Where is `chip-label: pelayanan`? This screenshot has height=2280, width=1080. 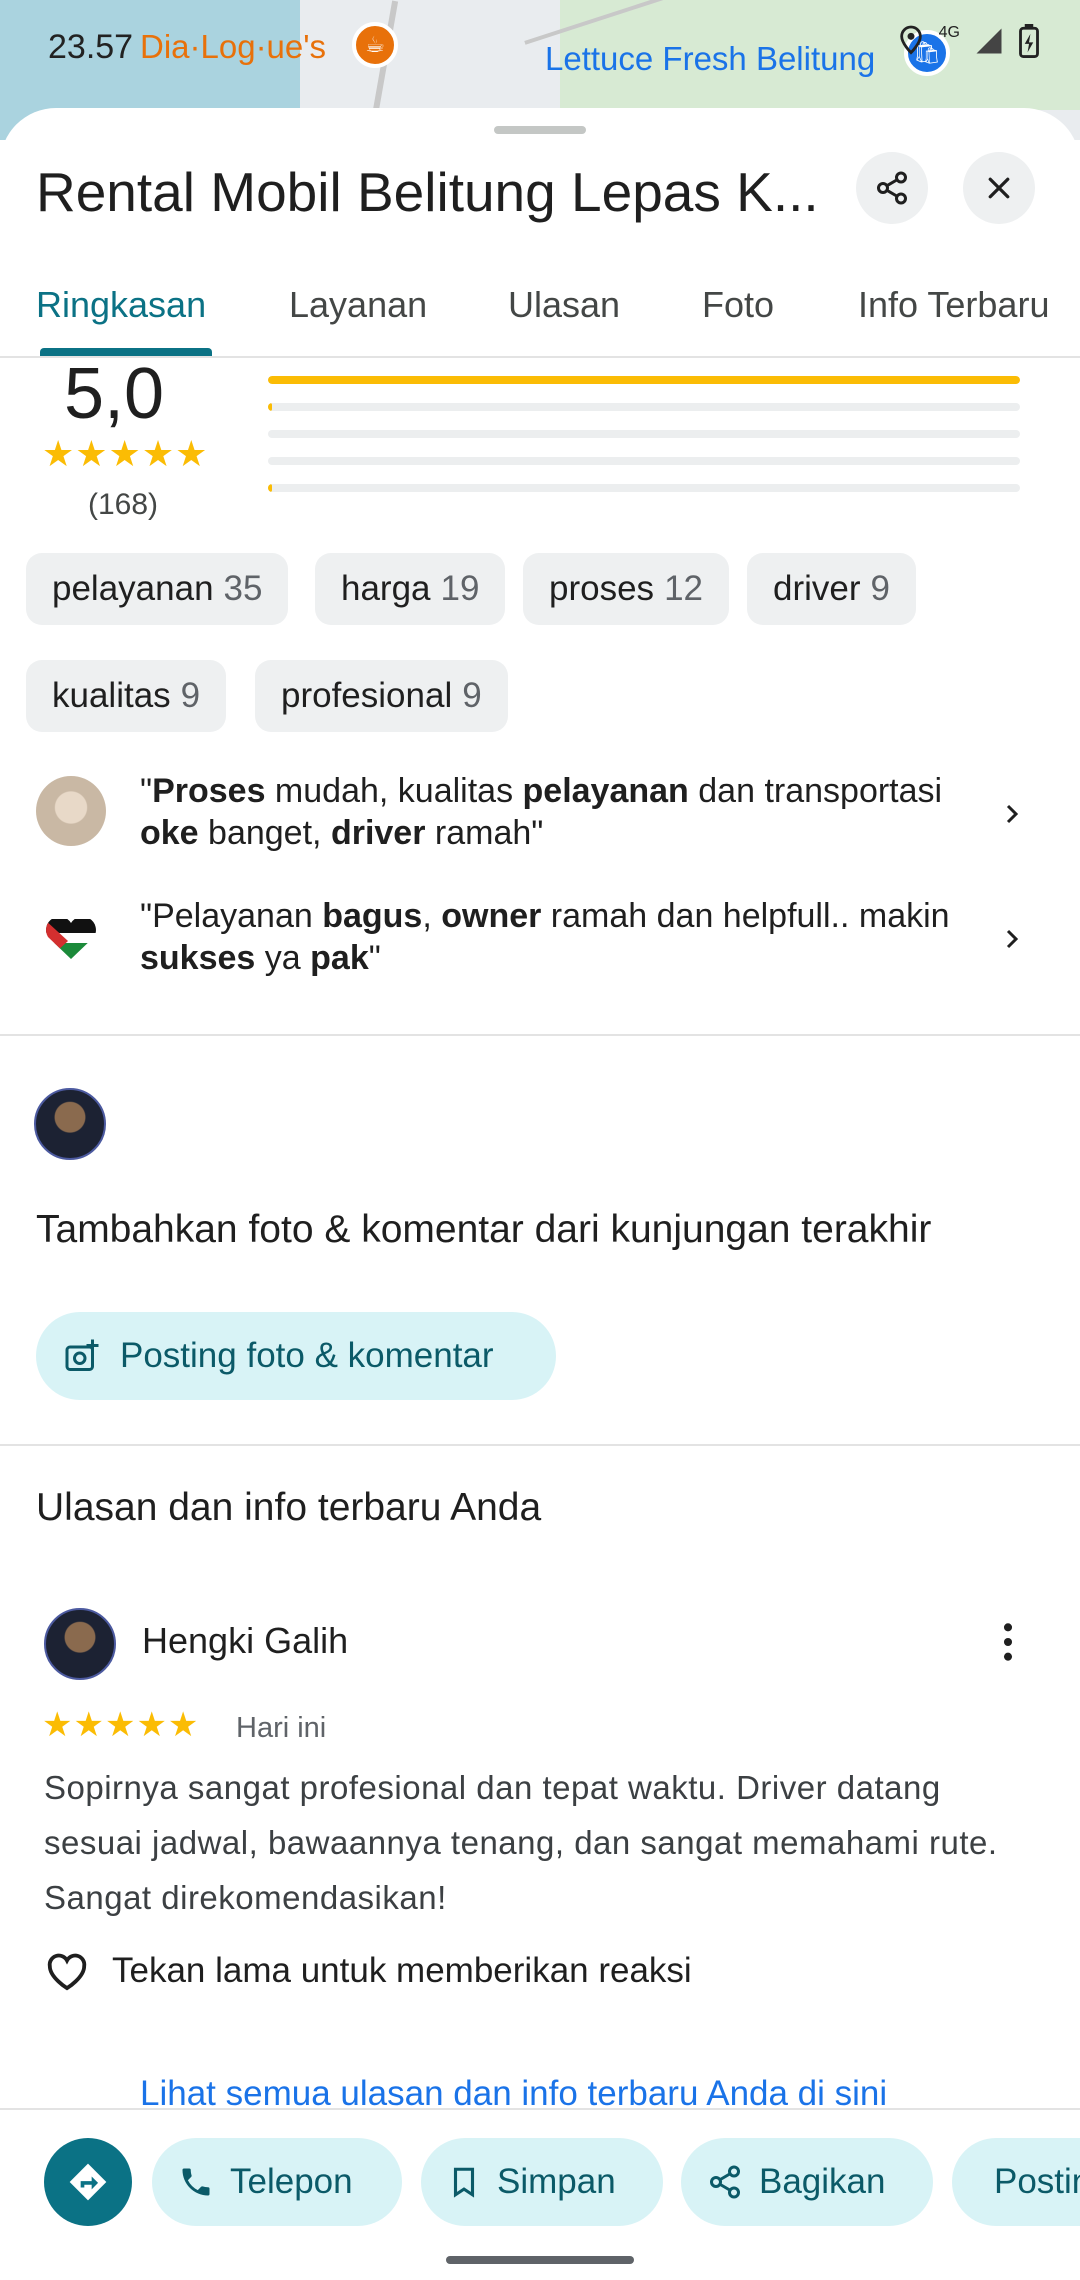
chip-label: pelayanan is located at coordinates (133, 588).